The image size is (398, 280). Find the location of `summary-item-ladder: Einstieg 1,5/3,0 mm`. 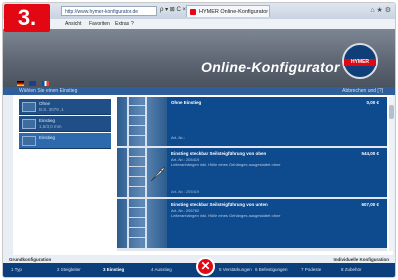

summary-item-ladder: Einstieg 1,5/3,0 mm is located at coordinates (65, 124).